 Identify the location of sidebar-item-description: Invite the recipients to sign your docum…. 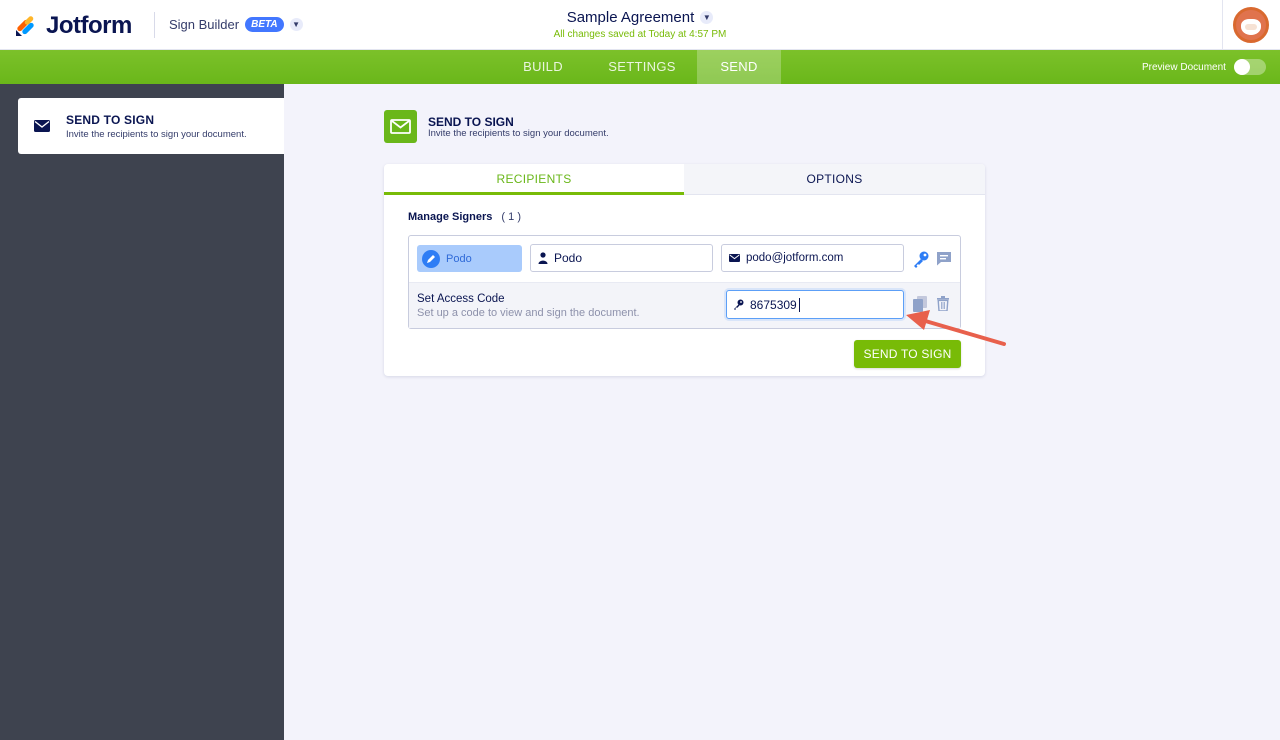
(156, 134).